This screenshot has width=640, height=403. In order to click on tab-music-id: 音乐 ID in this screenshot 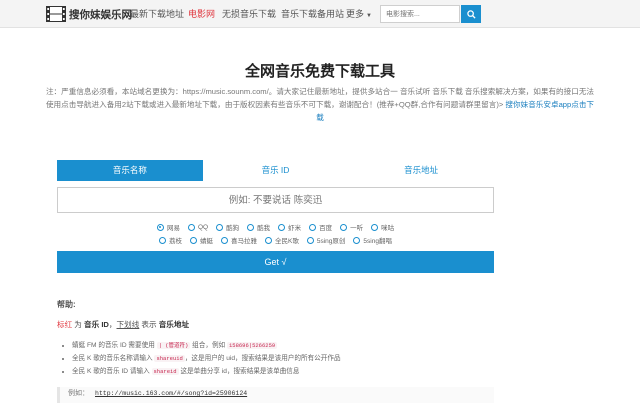, I will do `click(275, 170)`.